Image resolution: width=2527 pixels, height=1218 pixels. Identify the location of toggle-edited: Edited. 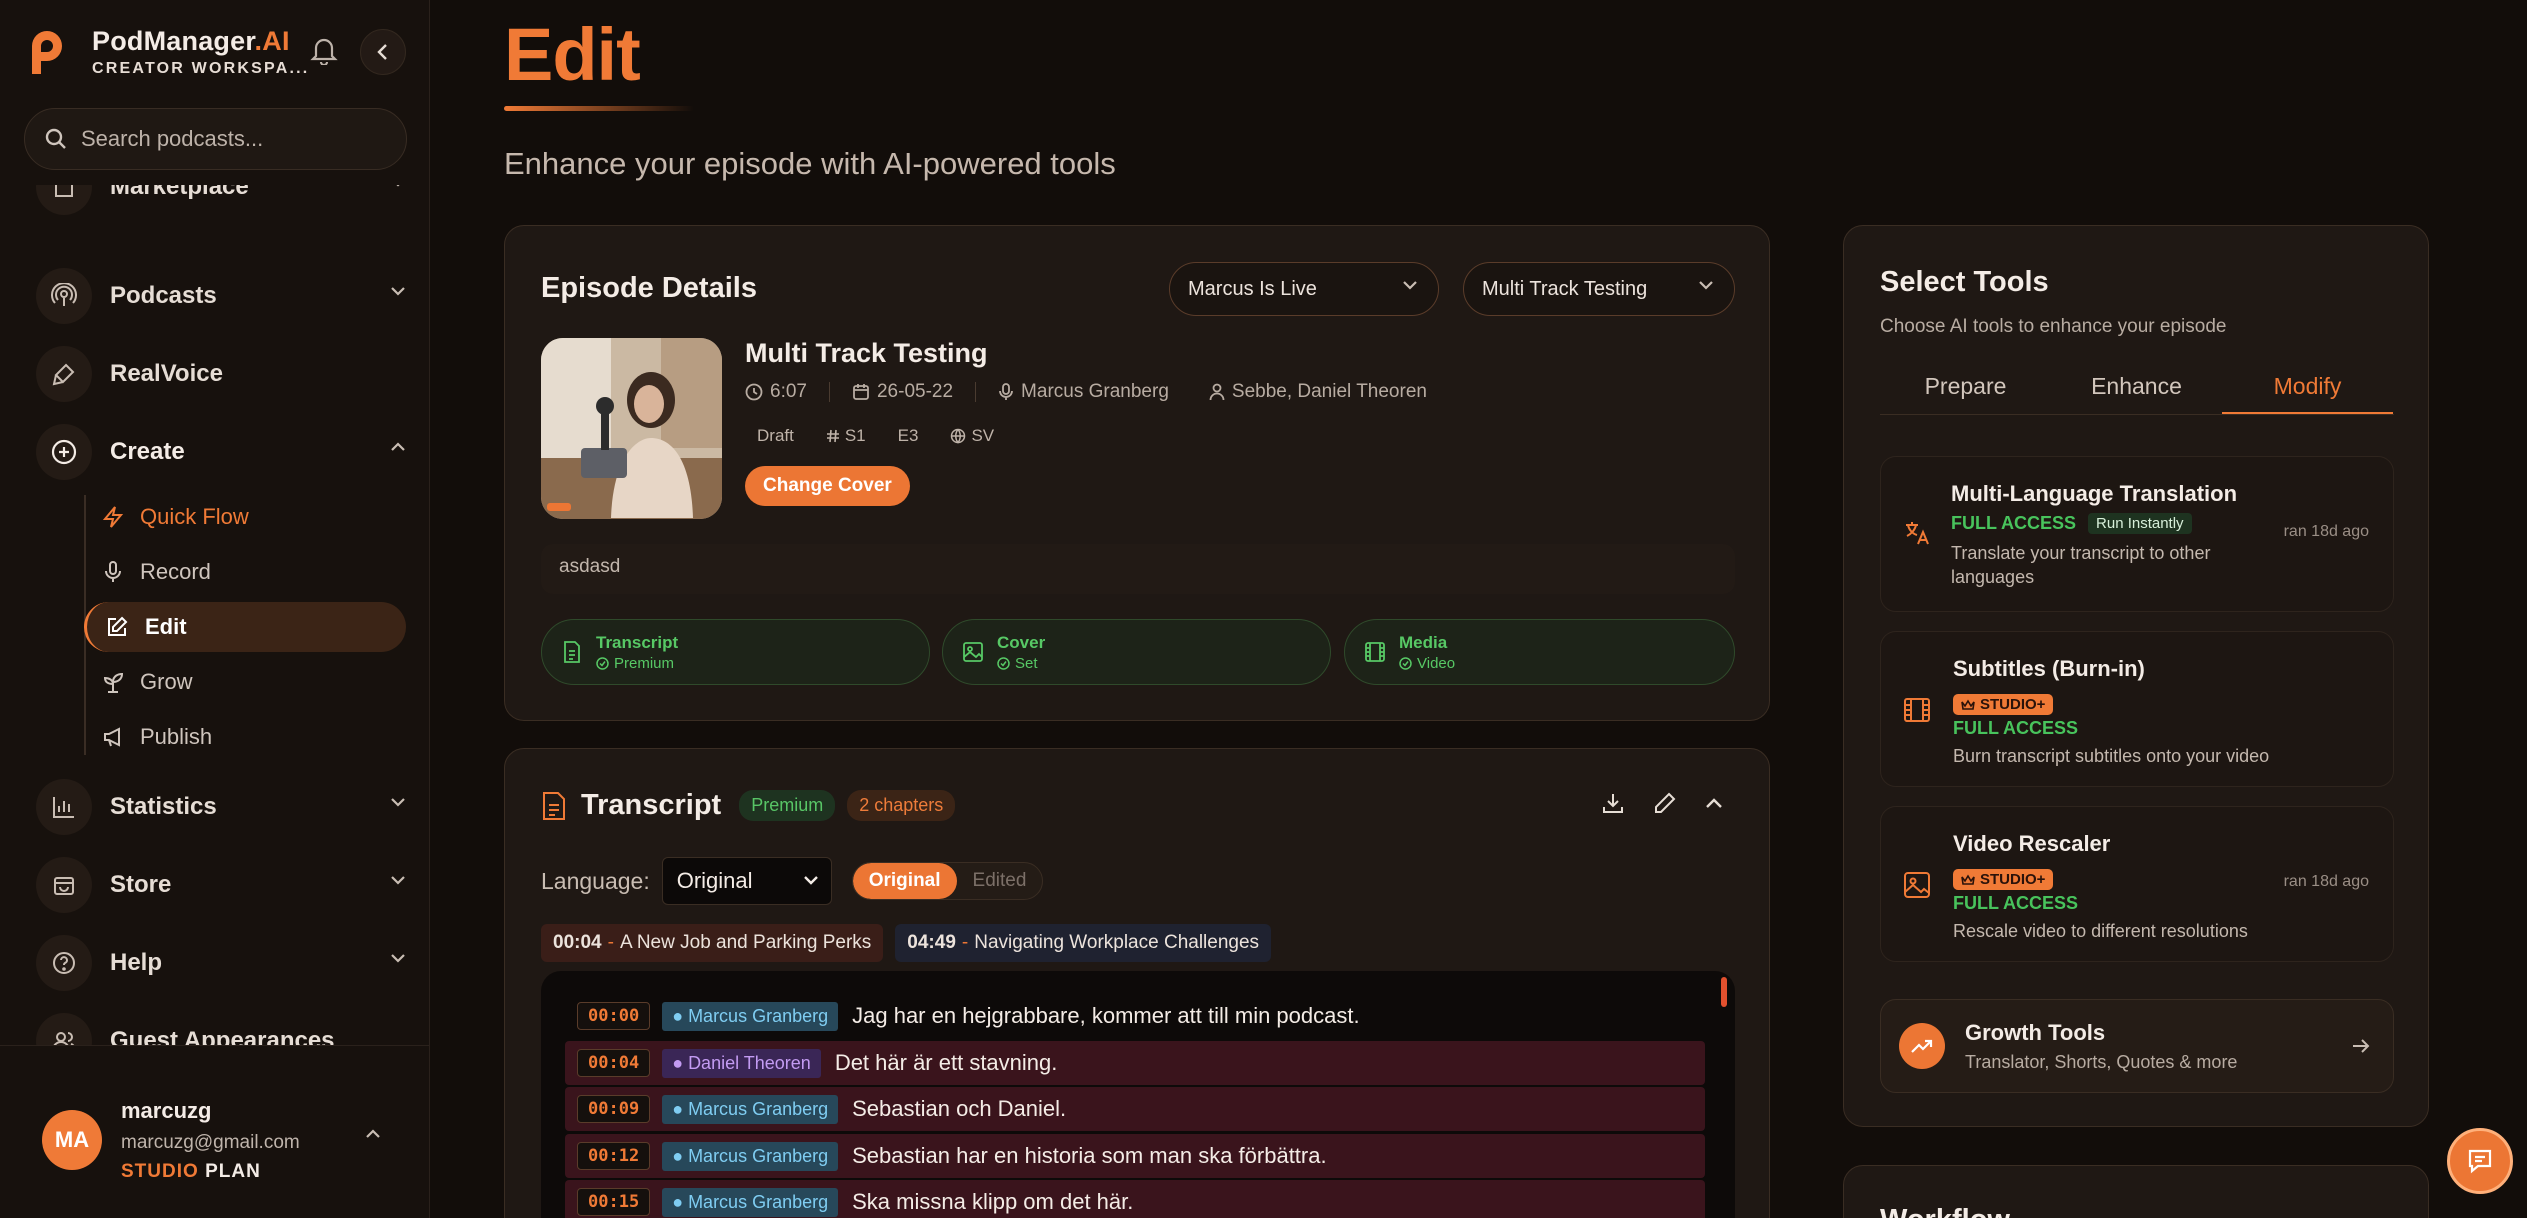
(1000, 881).